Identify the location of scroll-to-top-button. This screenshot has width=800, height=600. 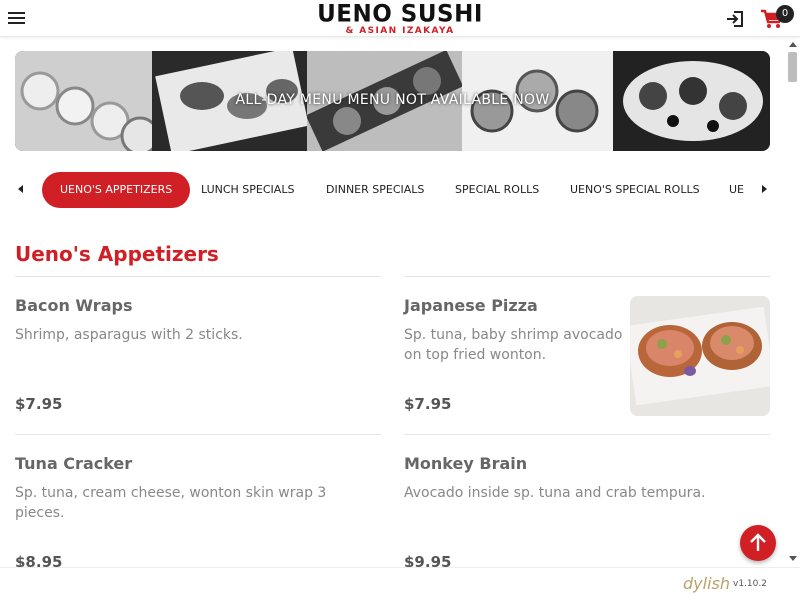
(758, 543).